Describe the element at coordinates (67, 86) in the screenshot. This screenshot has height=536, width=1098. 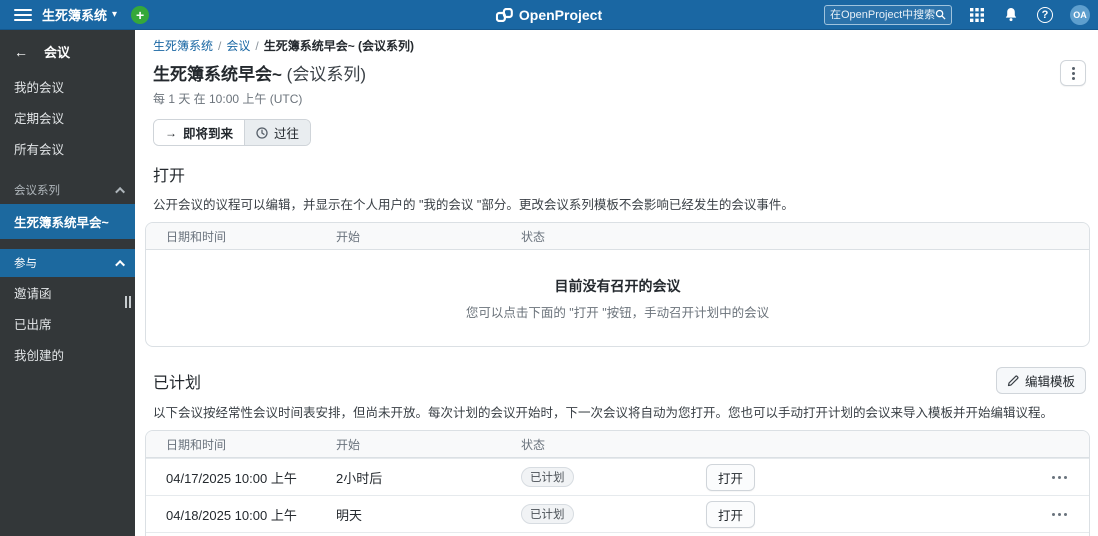
I see `sidebar-item-my-meetings: 我的会议` at that location.